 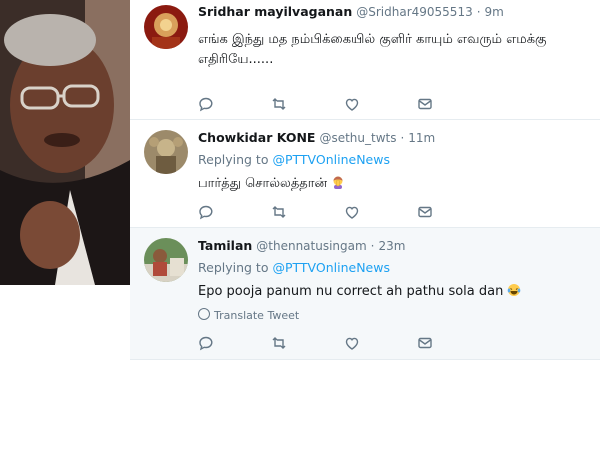 I want to click on display-name: Tamilan, so click(x=225, y=245).